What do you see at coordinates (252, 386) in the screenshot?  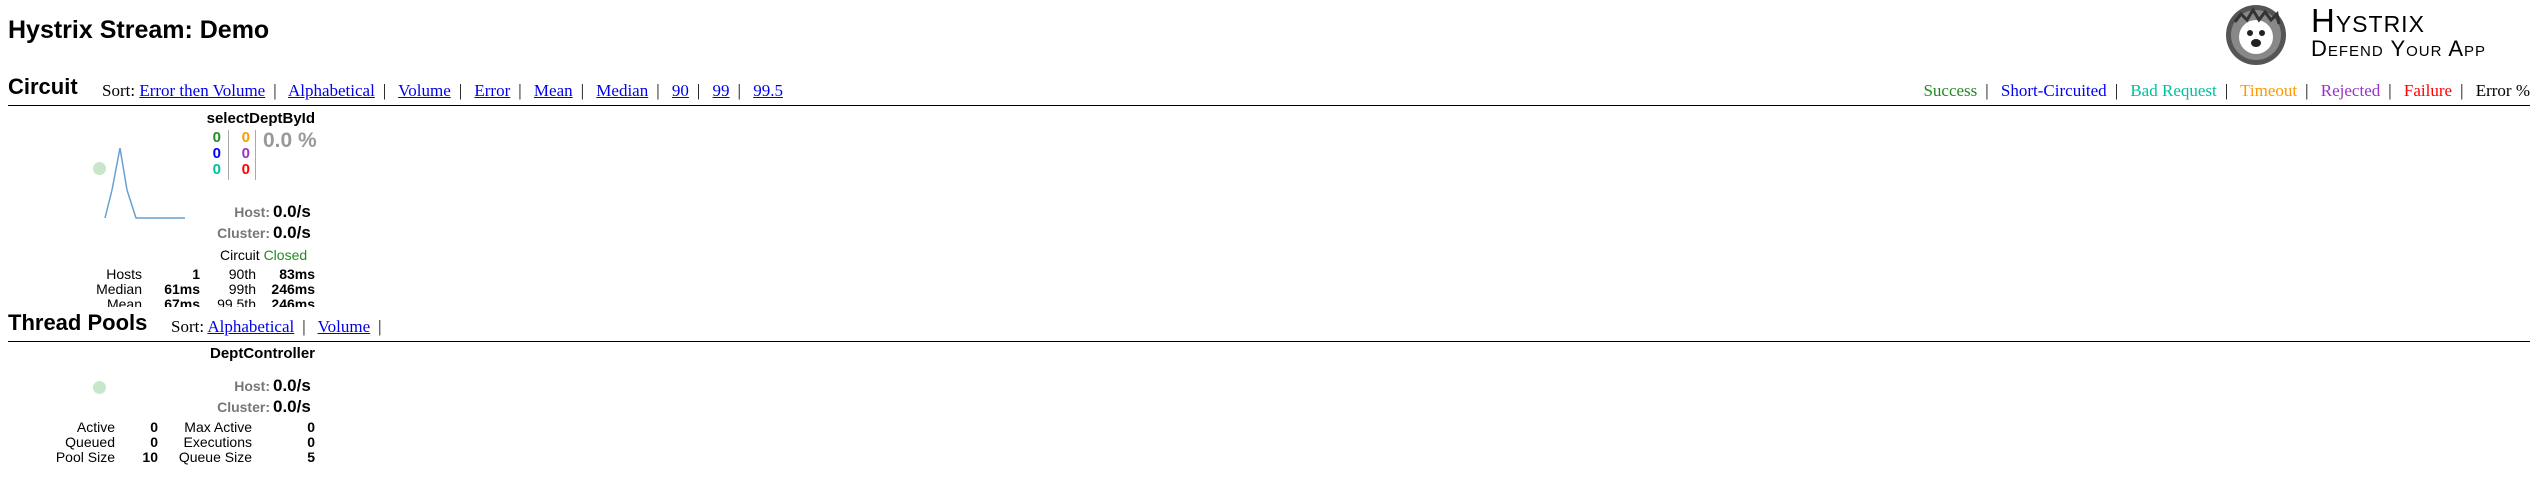 I see `thread-host-rate-label: Host:` at bounding box center [252, 386].